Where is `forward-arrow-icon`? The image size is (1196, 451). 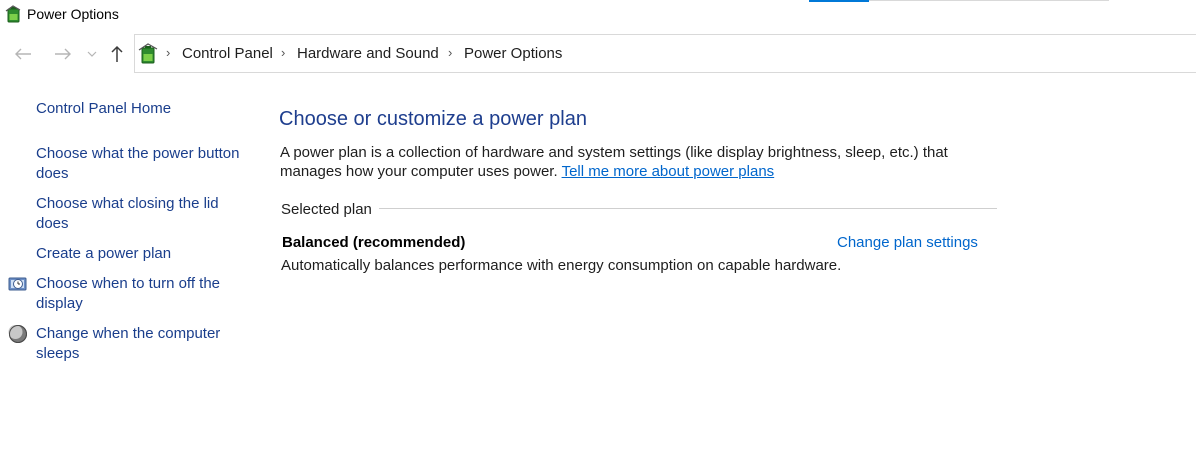 forward-arrow-icon is located at coordinates (63, 54).